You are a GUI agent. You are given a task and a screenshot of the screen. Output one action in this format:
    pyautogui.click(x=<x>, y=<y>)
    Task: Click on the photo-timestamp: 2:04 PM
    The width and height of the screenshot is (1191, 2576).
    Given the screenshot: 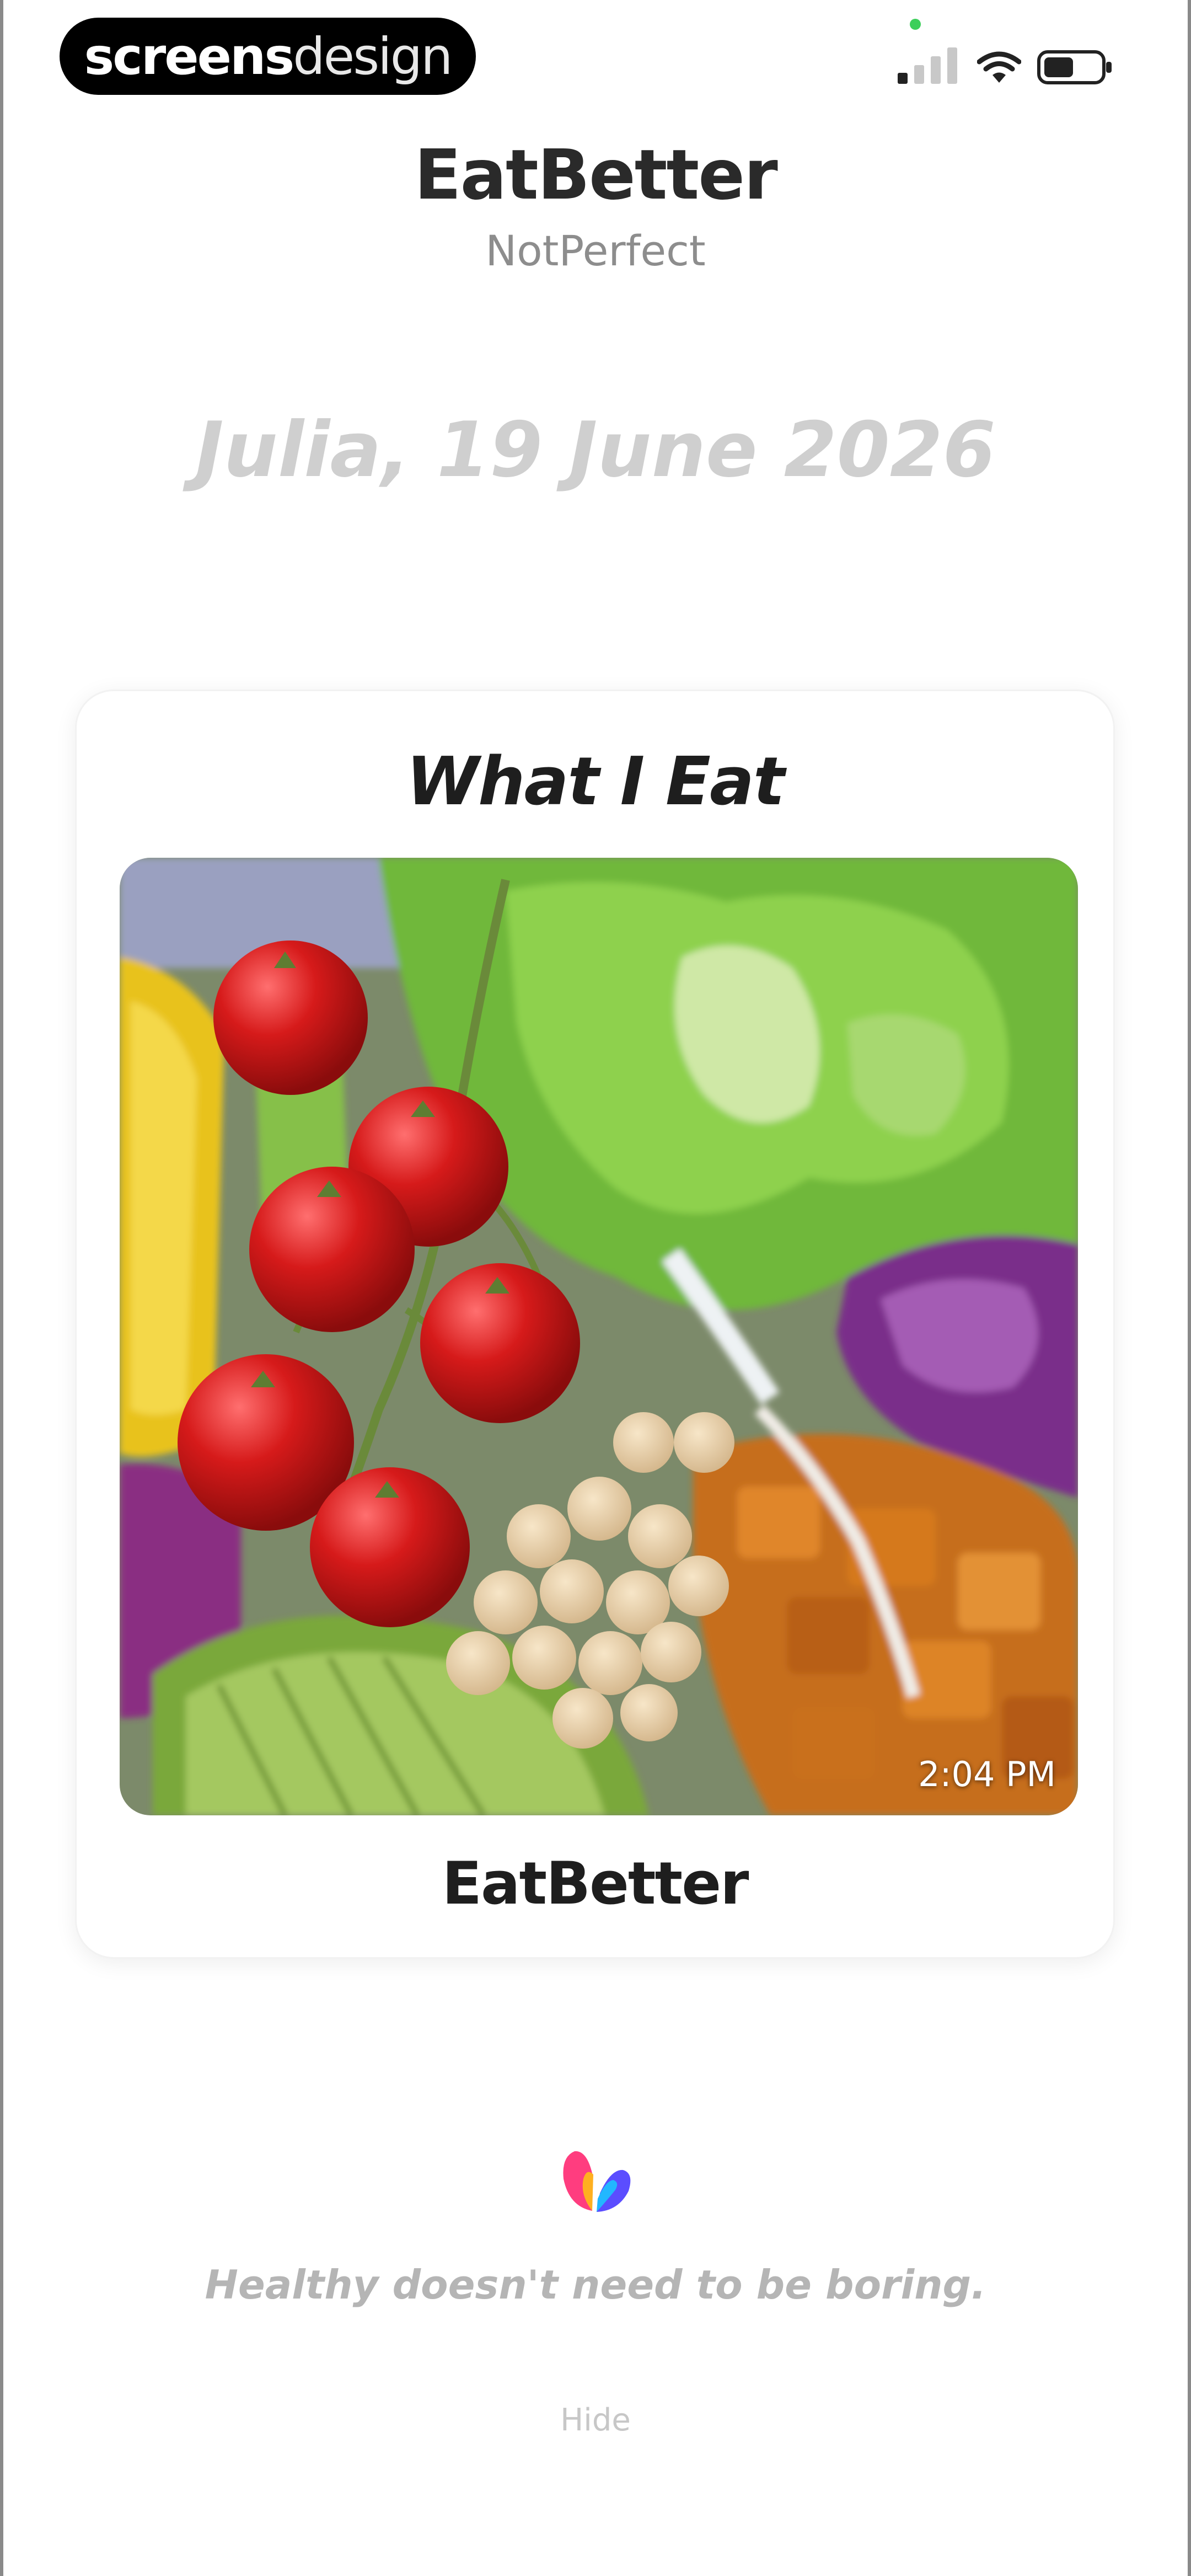 What is the action you would take?
    pyautogui.click(x=987, y=1774)
    